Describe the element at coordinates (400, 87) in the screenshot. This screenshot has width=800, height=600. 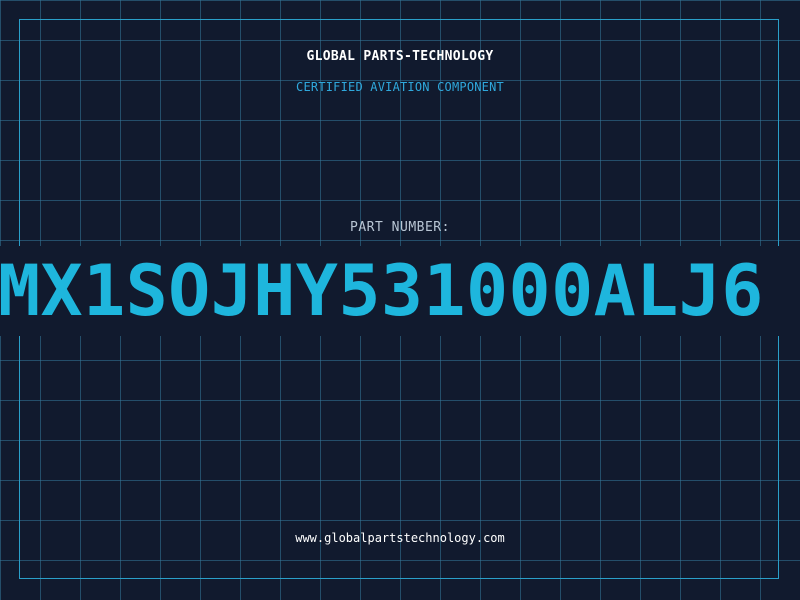
I see `certification-tagline: CERTIFIED AVIATION COMPONENT` at that location.